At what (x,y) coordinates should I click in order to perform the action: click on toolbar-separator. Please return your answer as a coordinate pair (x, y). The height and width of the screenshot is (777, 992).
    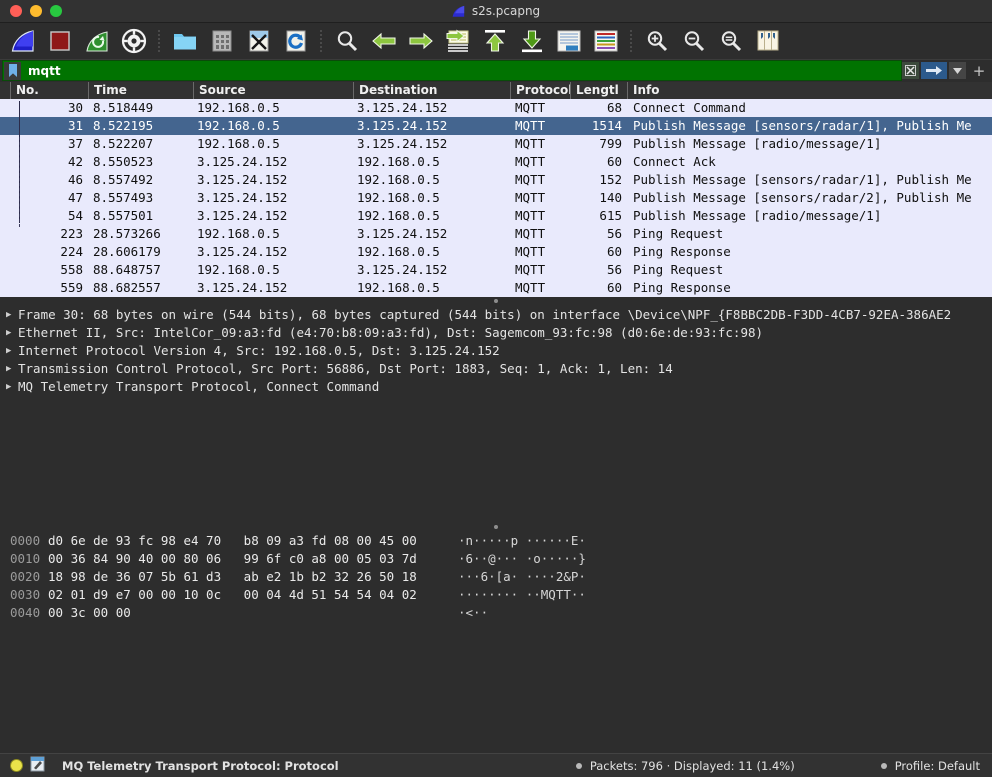
    Looking at the image, I should click on (321, 41).